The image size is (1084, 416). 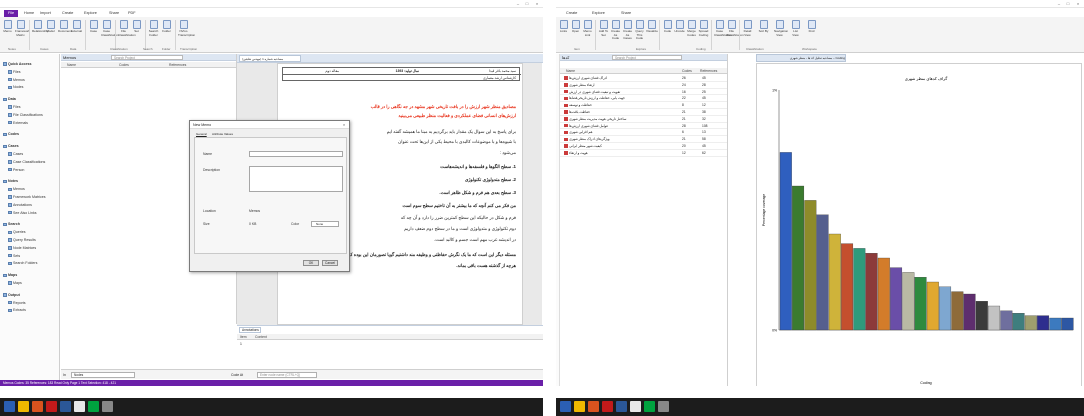 I want to click on table-row: هم ‌افزایی شهری 6 13, so click(x=643, y=133).